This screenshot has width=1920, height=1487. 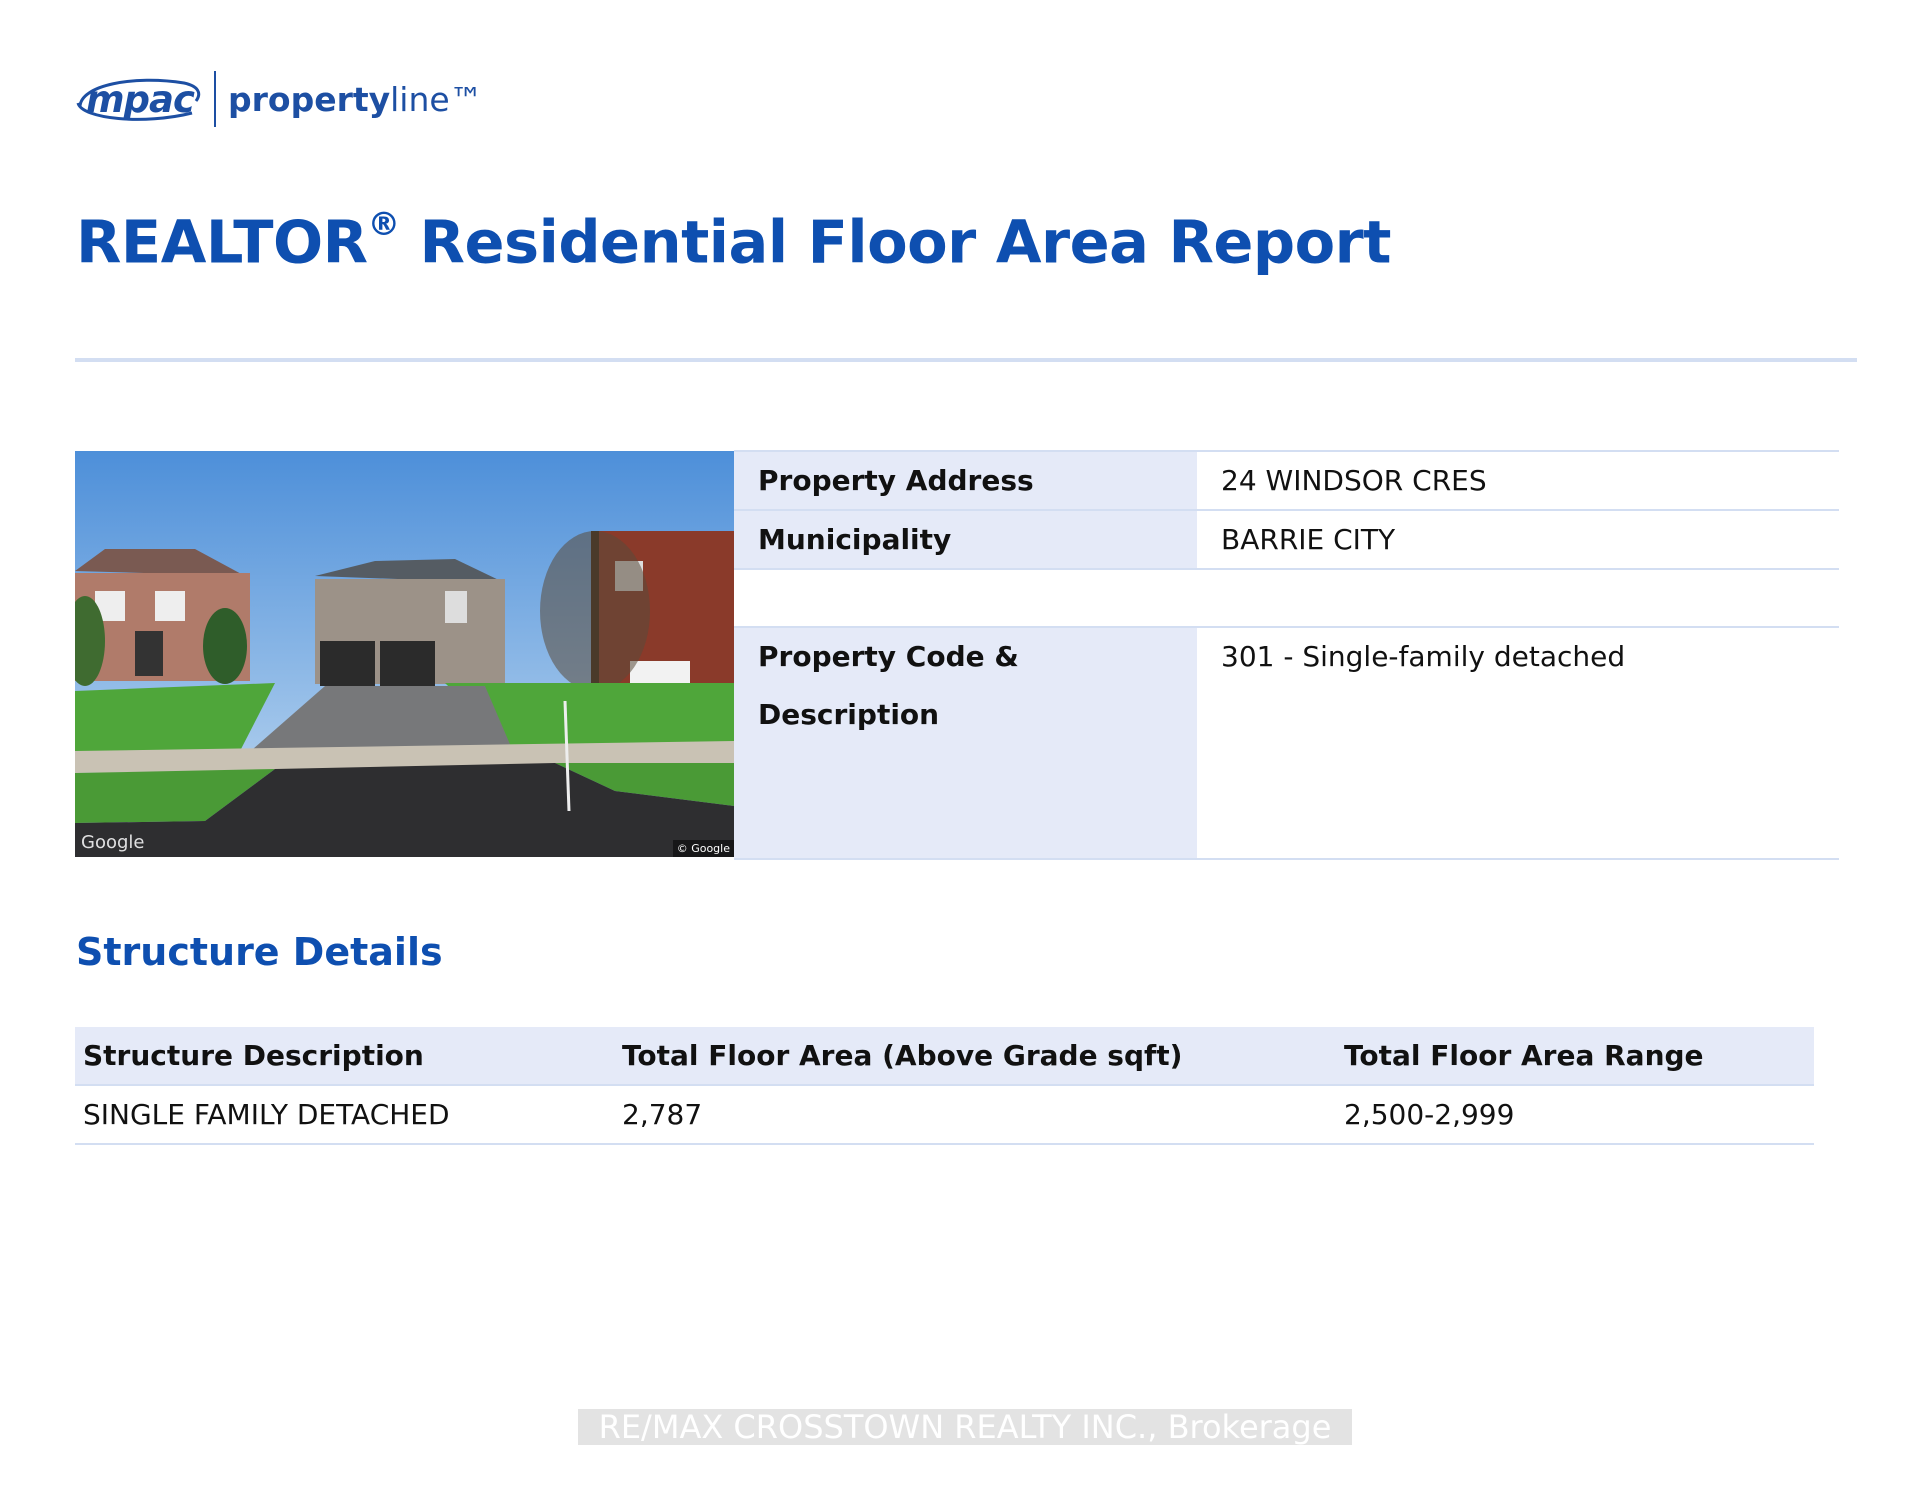 I want to click on mpac-wordmark: mpac, so click(x=140, y=99).